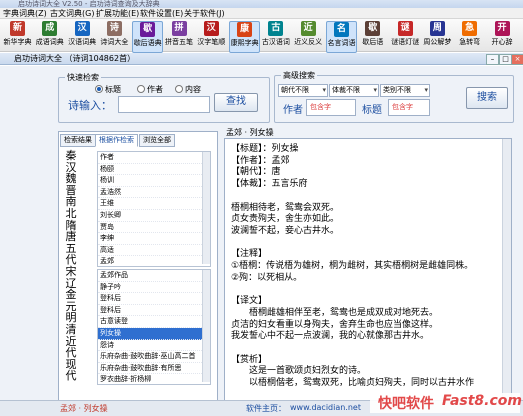  What do you see at coordinates (285, 219) in the screenshot?
I see `poem-line: 贞女贵殉夫，舍生亦如此。` at bounding box center [285, 219].